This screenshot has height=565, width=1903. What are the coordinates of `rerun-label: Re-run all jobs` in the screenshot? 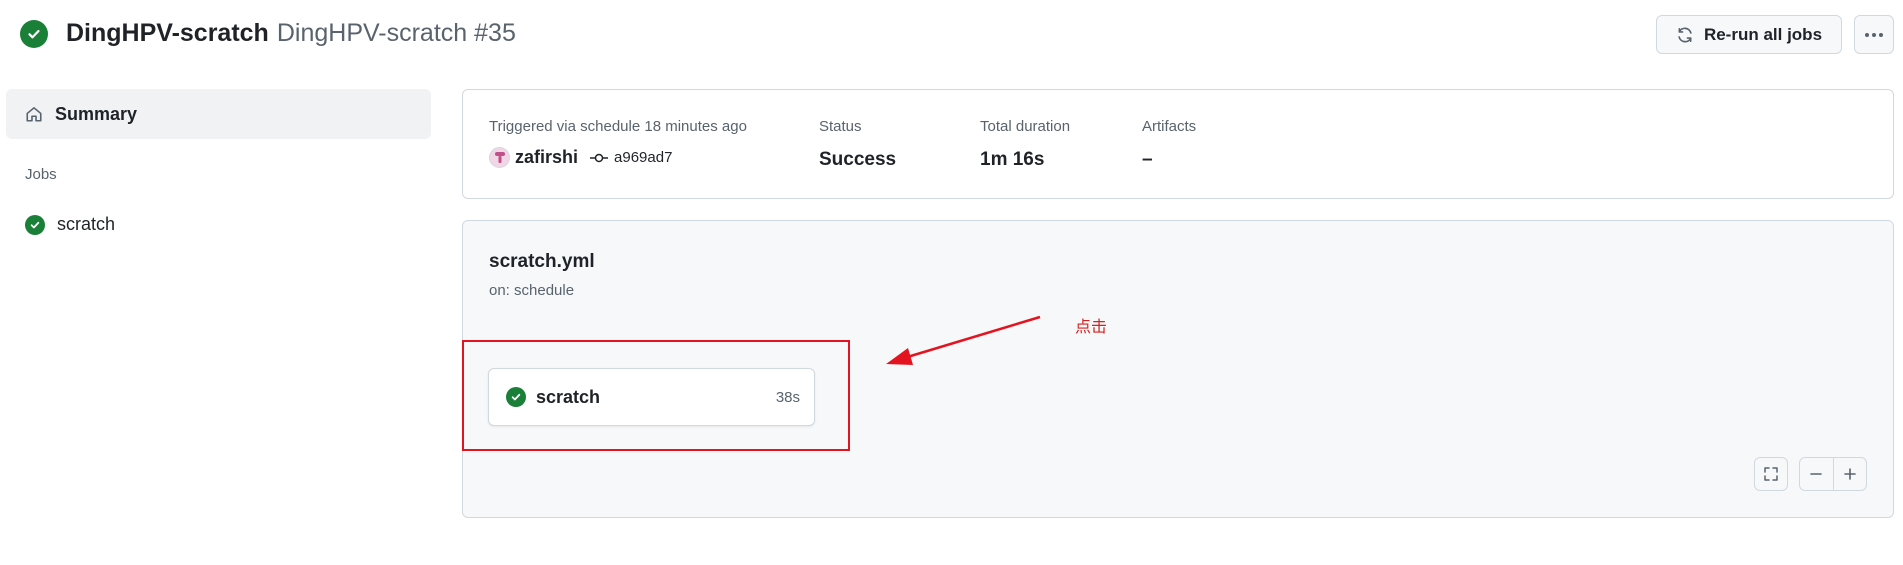 It's located at (1763, 34).